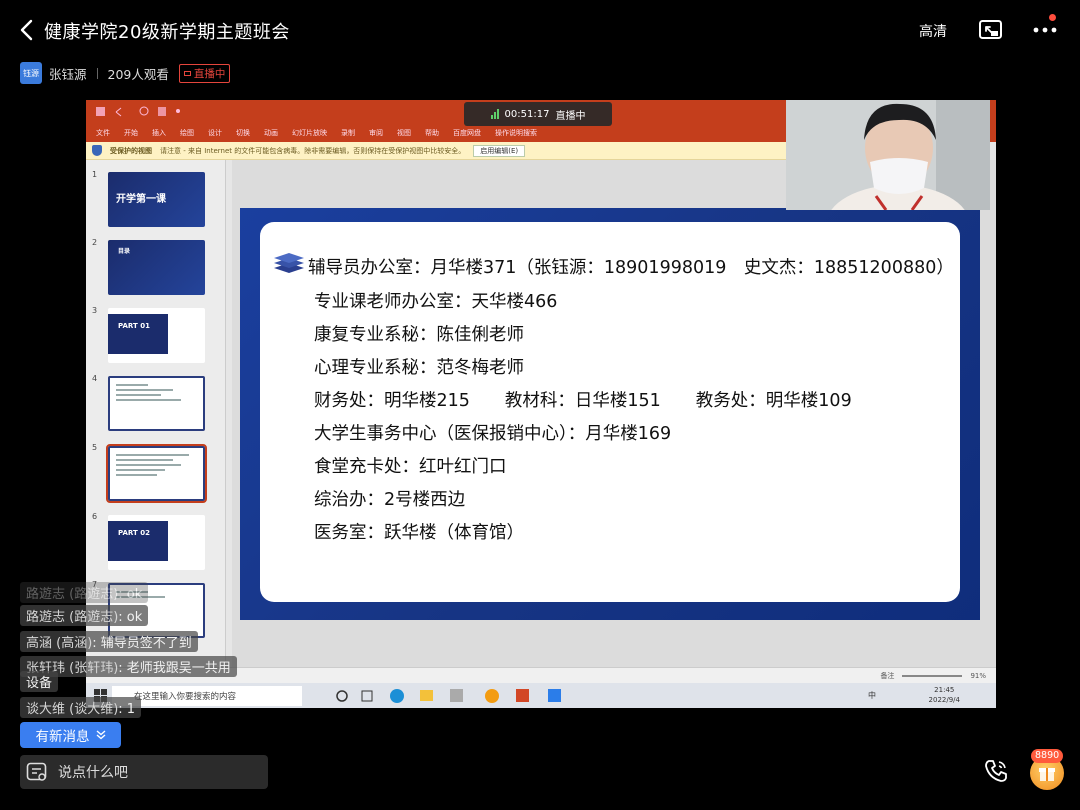 The image size is (1080, 810). What do you see at coordinates (93, 773) in the screenshot?
I see `comment-placeholder: 说点什么吧` at bounding box center [93, 773].